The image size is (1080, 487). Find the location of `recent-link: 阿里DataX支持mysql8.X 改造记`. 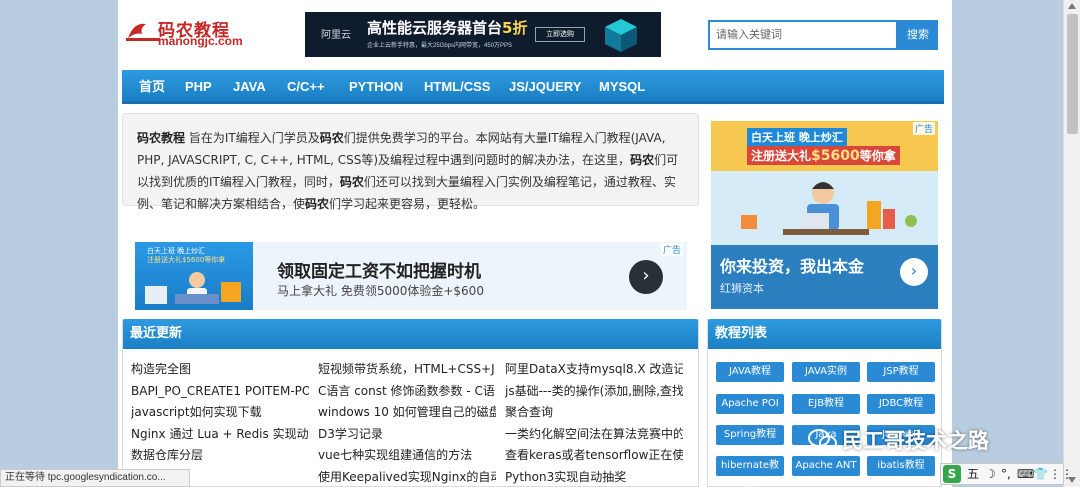

recent-link: 阿里DataX支持mysql8.X 改造记 is located at coordinates (594, 370).